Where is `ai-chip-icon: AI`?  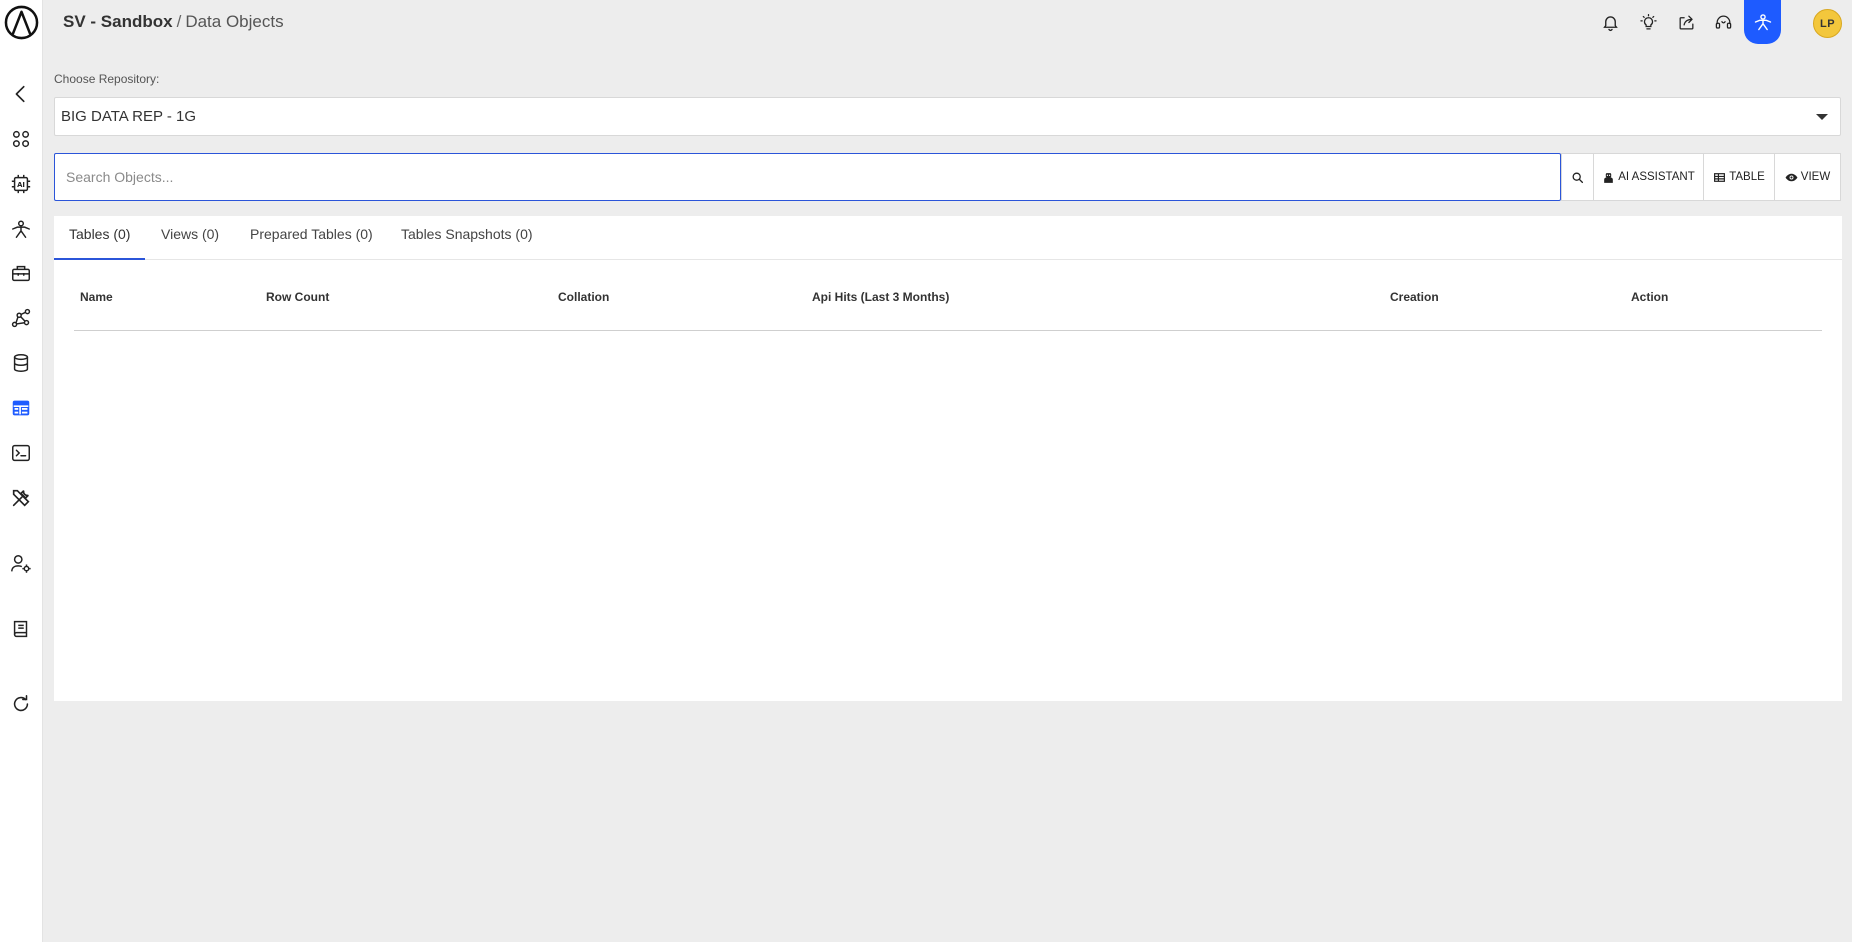 ai-chip-icon: AI is located at coordinates (21, 184).